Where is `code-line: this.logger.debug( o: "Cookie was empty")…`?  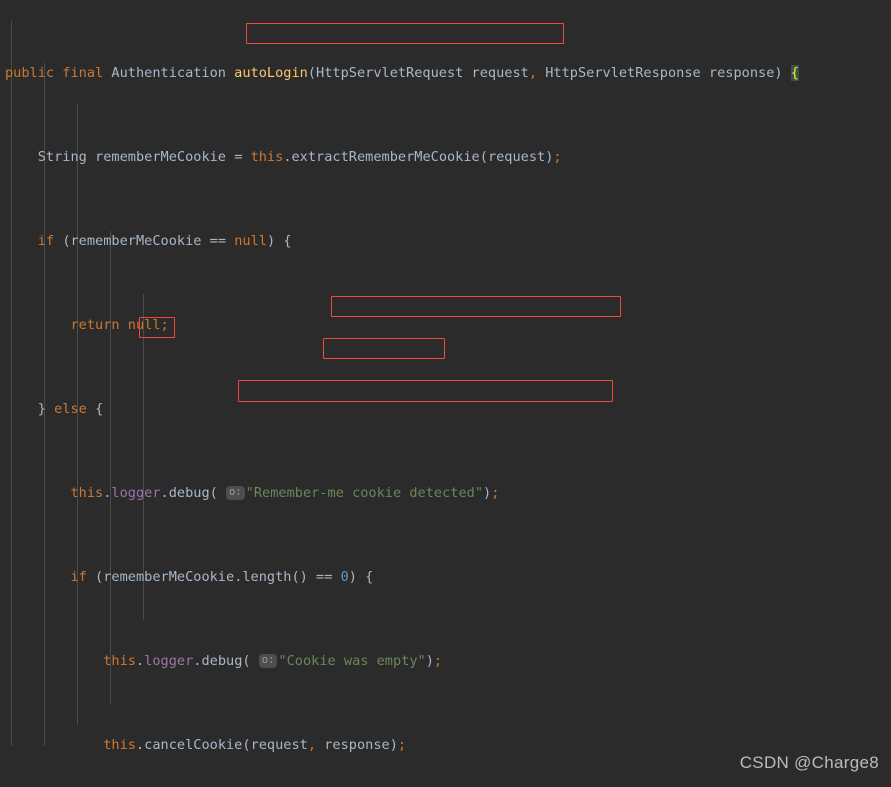
code-line: this.logger.debug( o: "Cookie was empty")… is located at coordinates (273, 661).